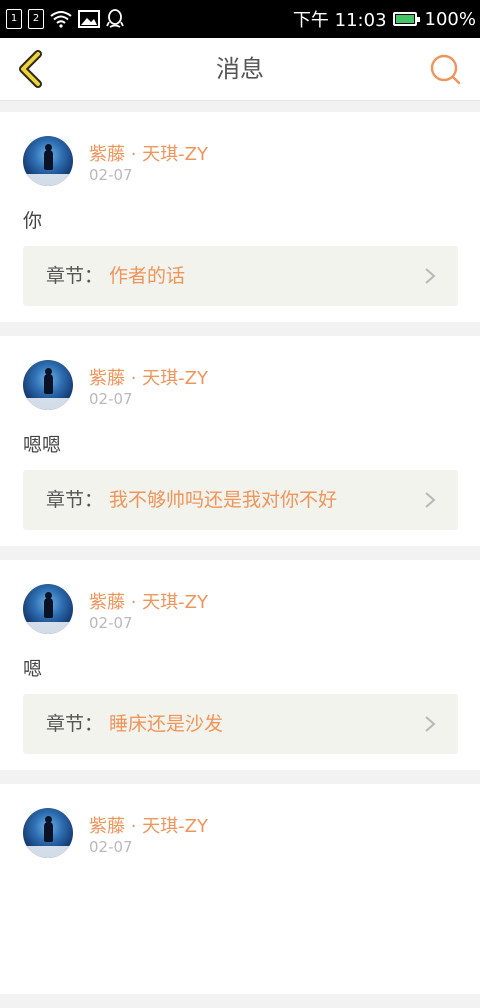 The height and width of the screenshot is (1008, 480). Describe the element at coordinates (33, 669) in the screenshot. I see `message-text: 嗯` at that location.